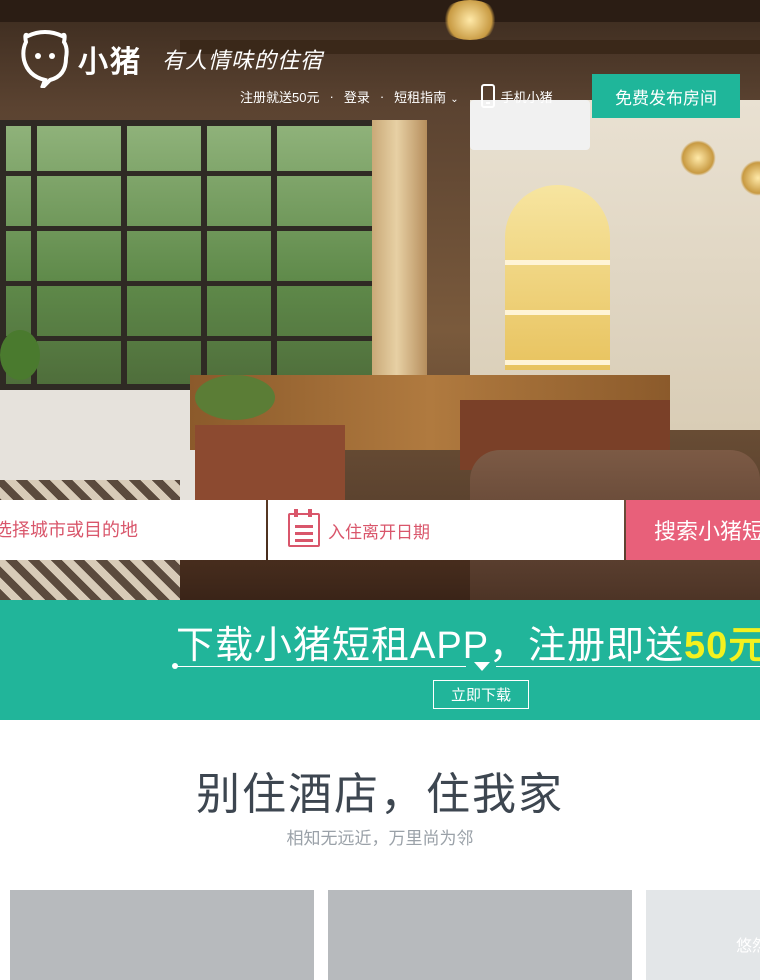 This screenshot has width=760, height=980. I want to click on promo-text: 下载小猪短租APP，注册即送50元, so click(468, 641).